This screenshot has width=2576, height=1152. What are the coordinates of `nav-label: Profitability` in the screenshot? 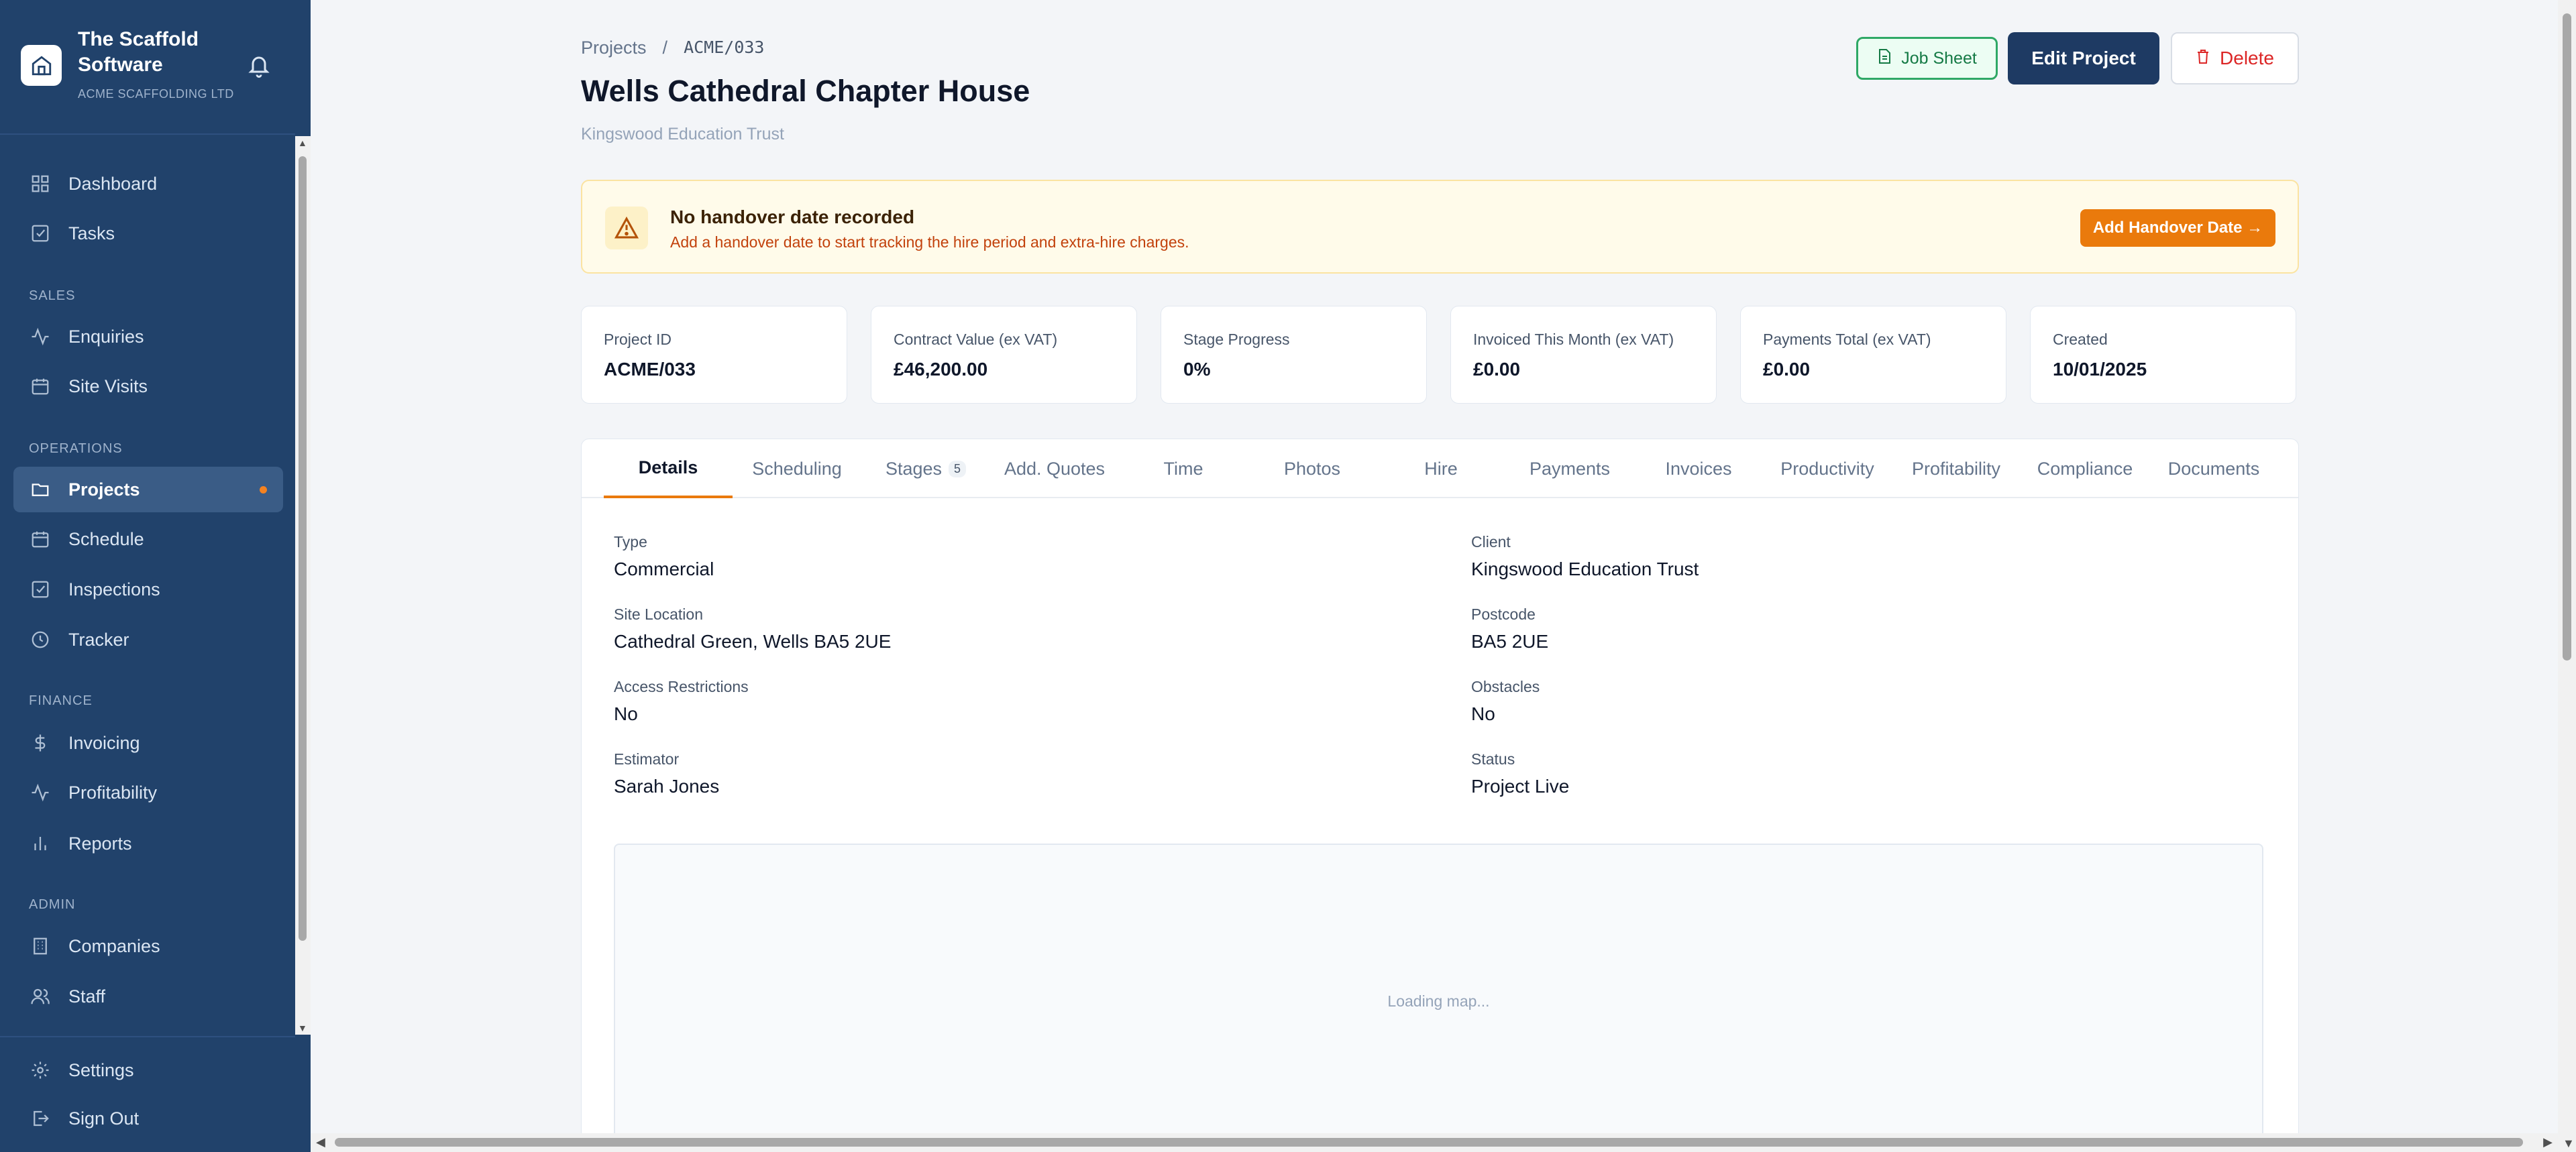 It's located at (113, 792).